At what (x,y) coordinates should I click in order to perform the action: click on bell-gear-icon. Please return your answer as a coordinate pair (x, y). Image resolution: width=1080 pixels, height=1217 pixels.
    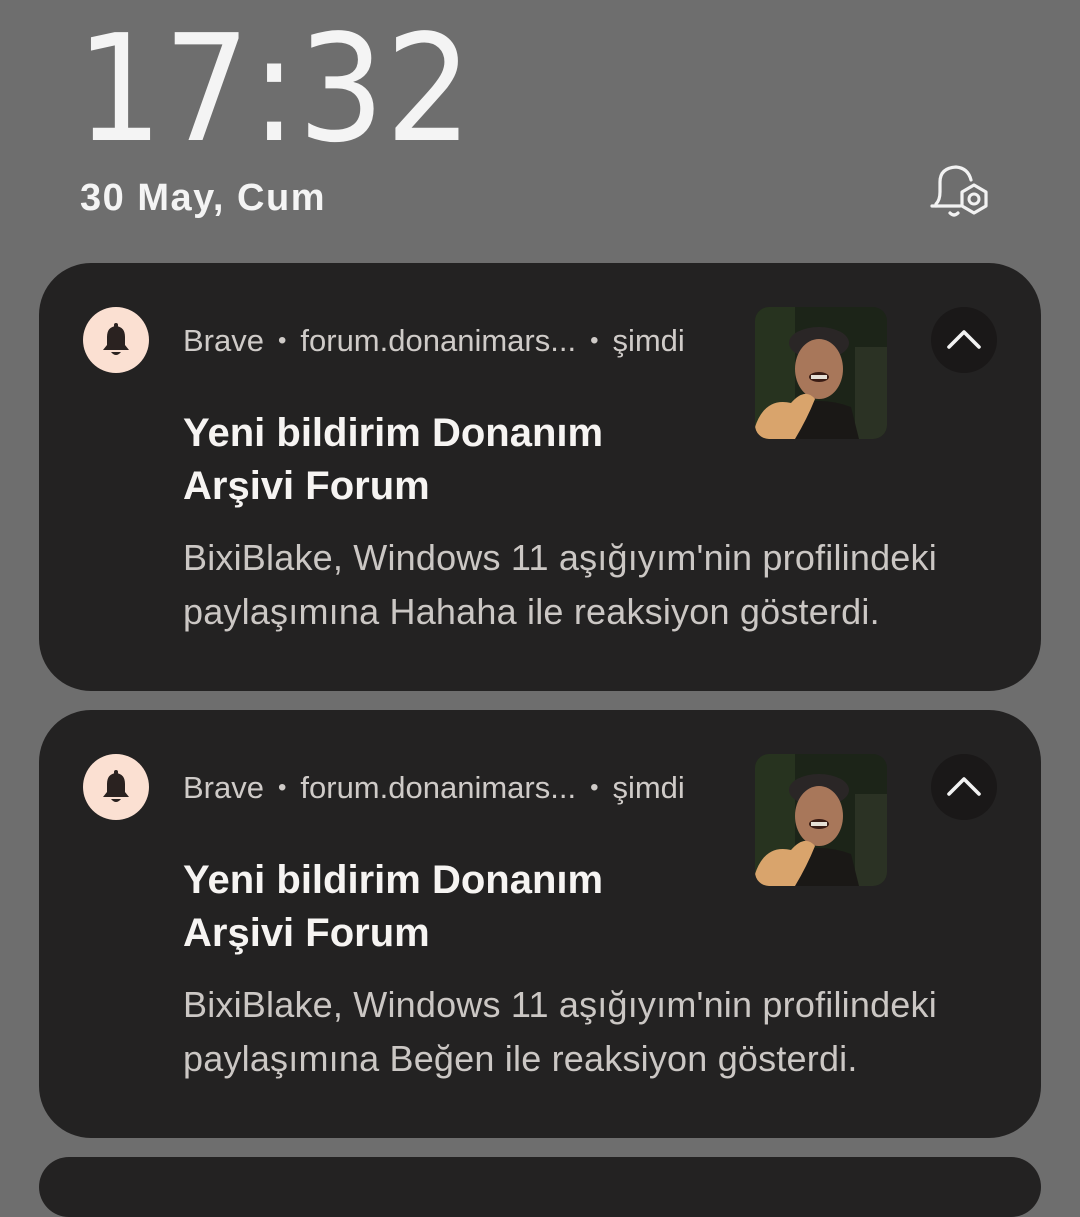
    Looking at the image, I should click on (961, 193).